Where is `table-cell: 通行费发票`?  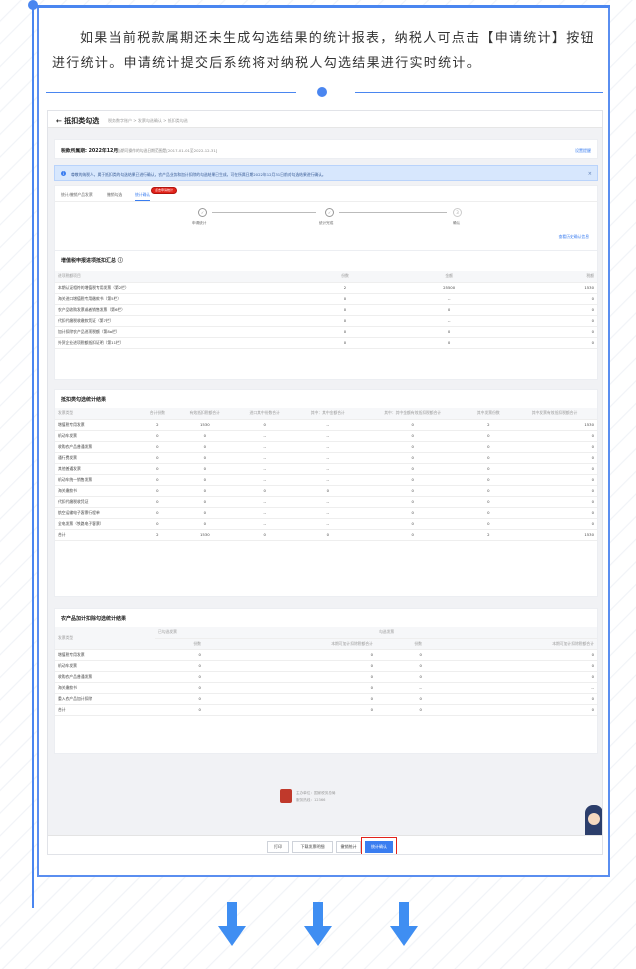 table-cell: 通行费发票 is located at coordinates (97, 458).